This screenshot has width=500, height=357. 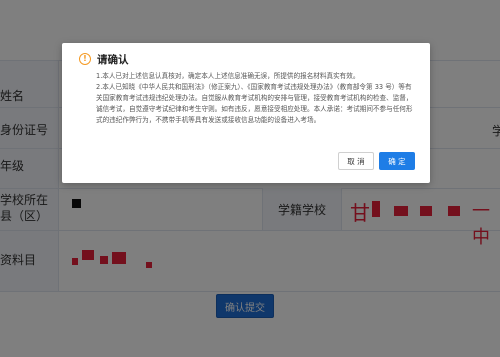 I want to click on cancel-button: 取 消, so click(x=356, y=161).